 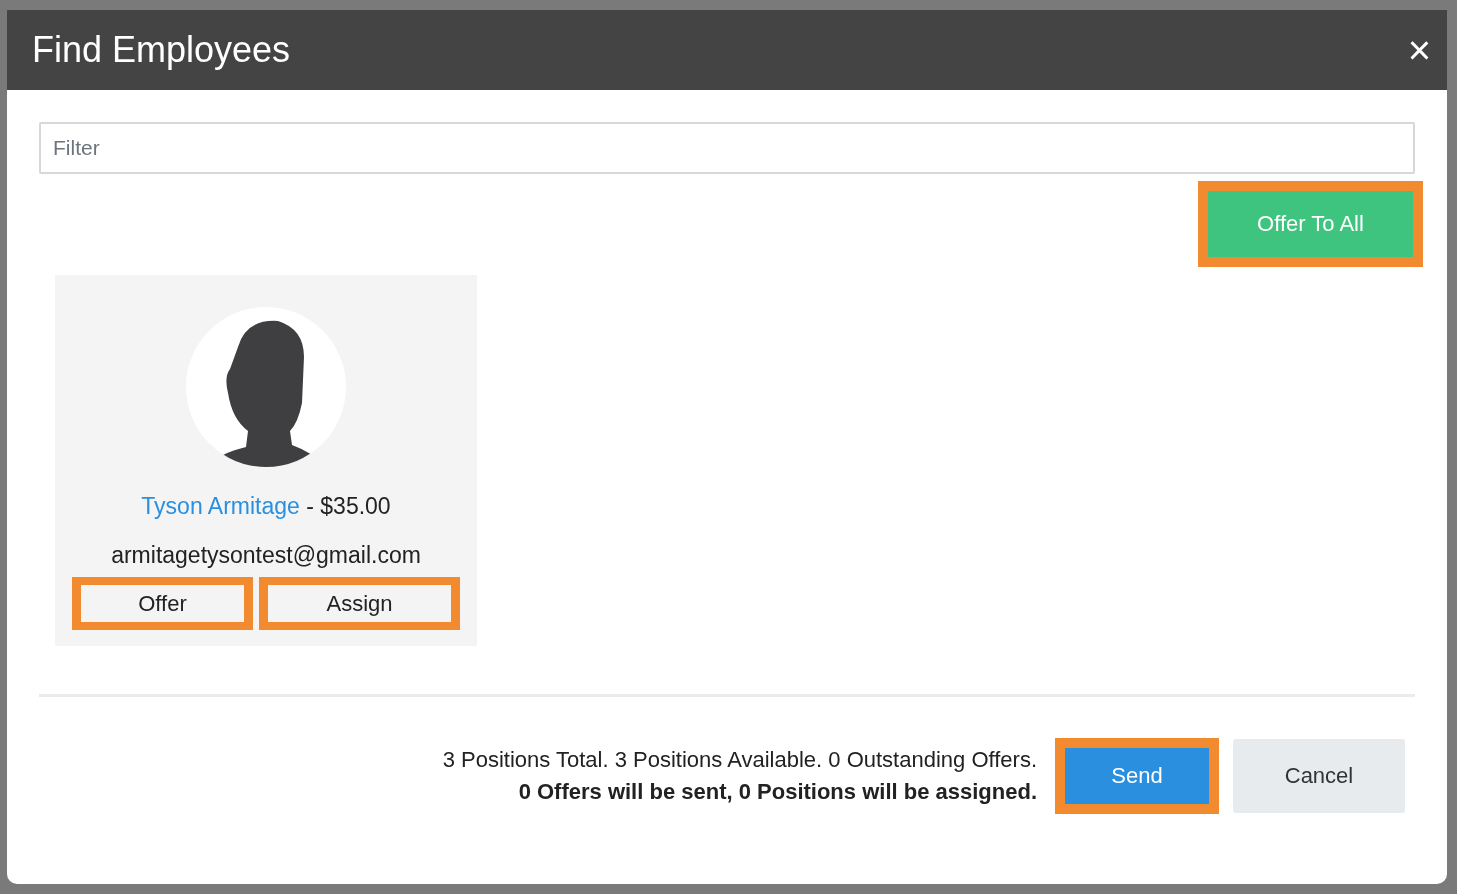 What do you see at coordinates (1419, 50) in the screenshot?
I see `close-button: ×` at bounding box center [1419, 50].